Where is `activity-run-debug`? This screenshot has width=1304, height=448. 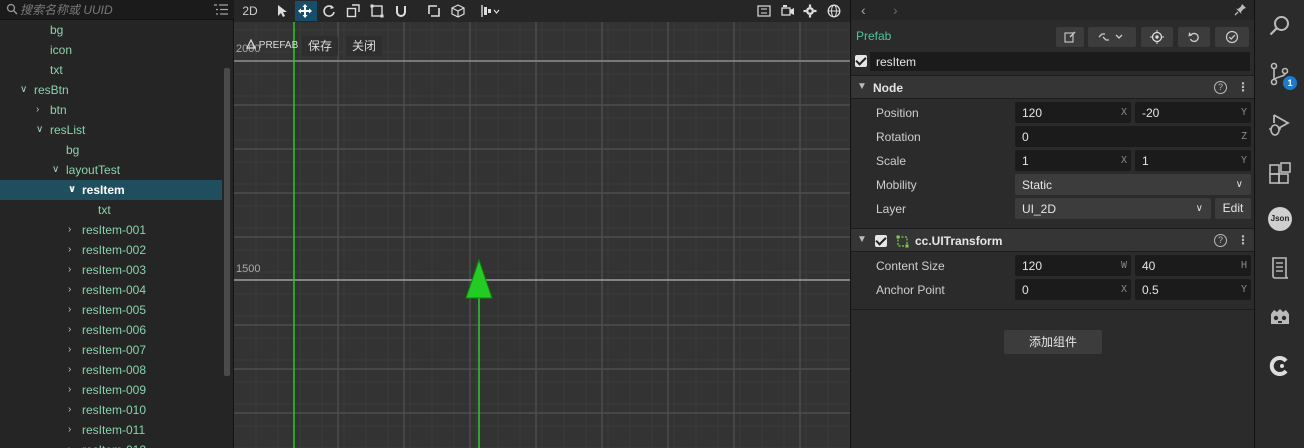 activity-run-debug is located at coordinates (1280, 125).